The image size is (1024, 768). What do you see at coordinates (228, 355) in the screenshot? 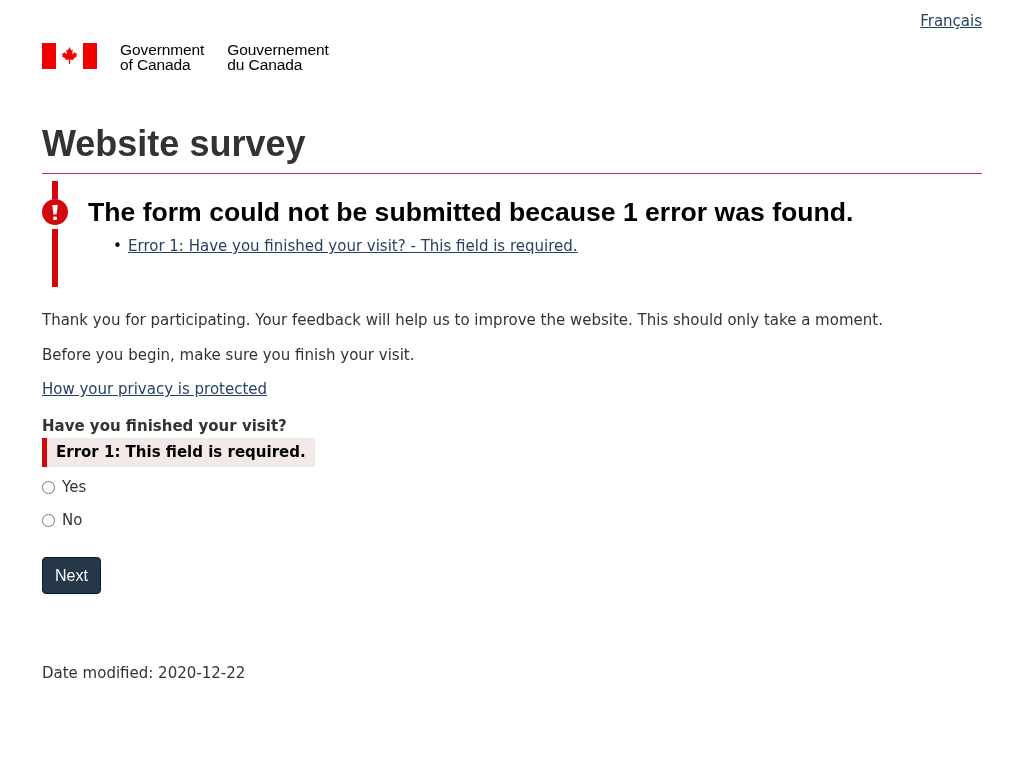
I see `intro-text: Before you begin, make sure you finish your visit.` at bounding box center [228, 355].